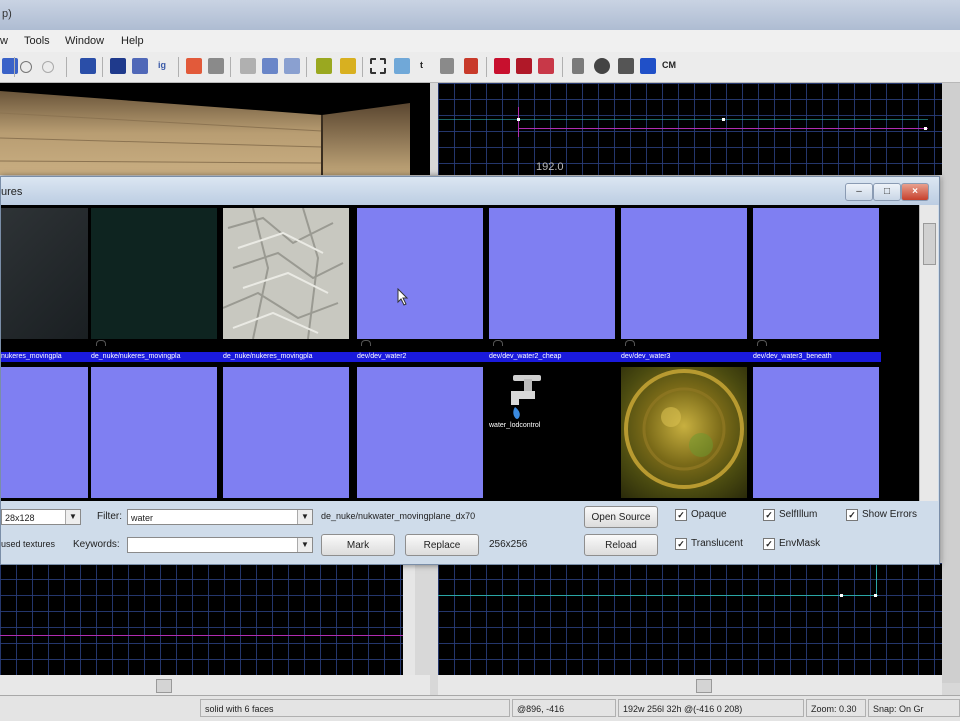 The image size is (960, 721). Describe the element at coordinates (887, 192) in the screenshot. I see `maximize-button: □` at that location.